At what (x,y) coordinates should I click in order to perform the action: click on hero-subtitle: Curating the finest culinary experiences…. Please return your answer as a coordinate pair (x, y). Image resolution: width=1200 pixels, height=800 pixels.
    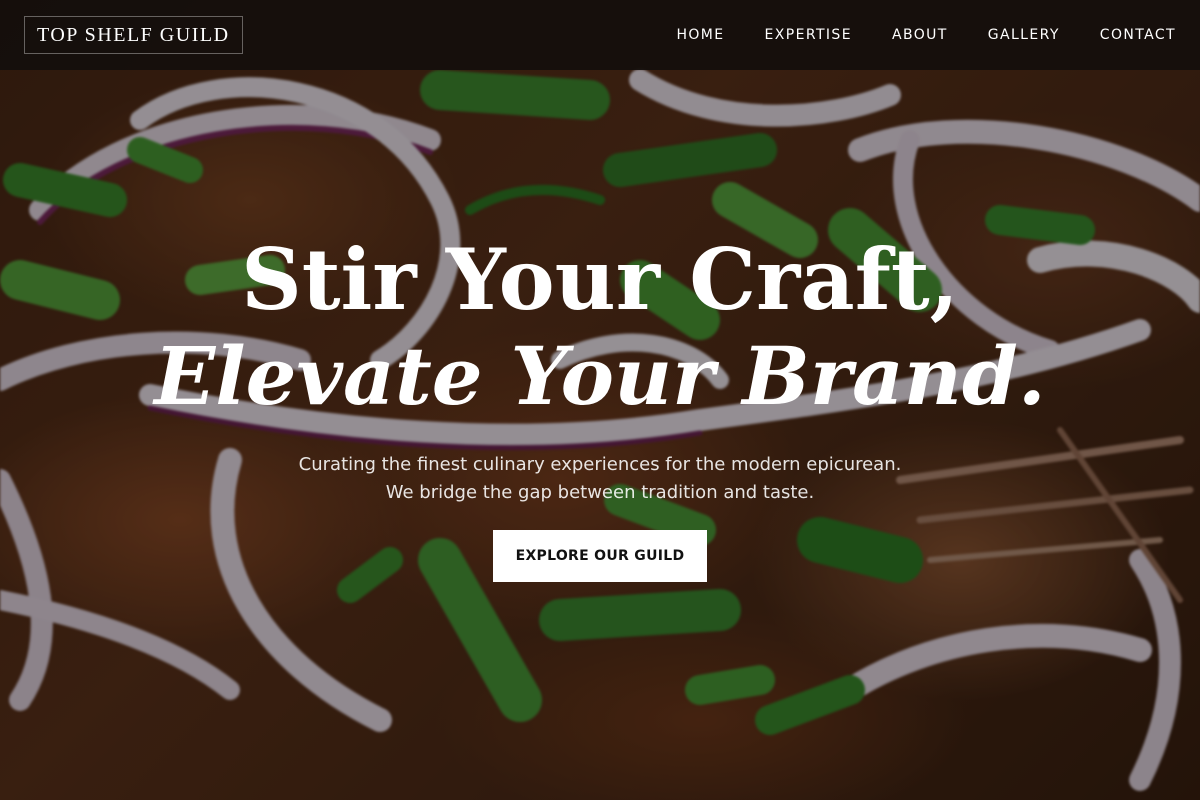
    Looking at the image, I should click on (600, 479).